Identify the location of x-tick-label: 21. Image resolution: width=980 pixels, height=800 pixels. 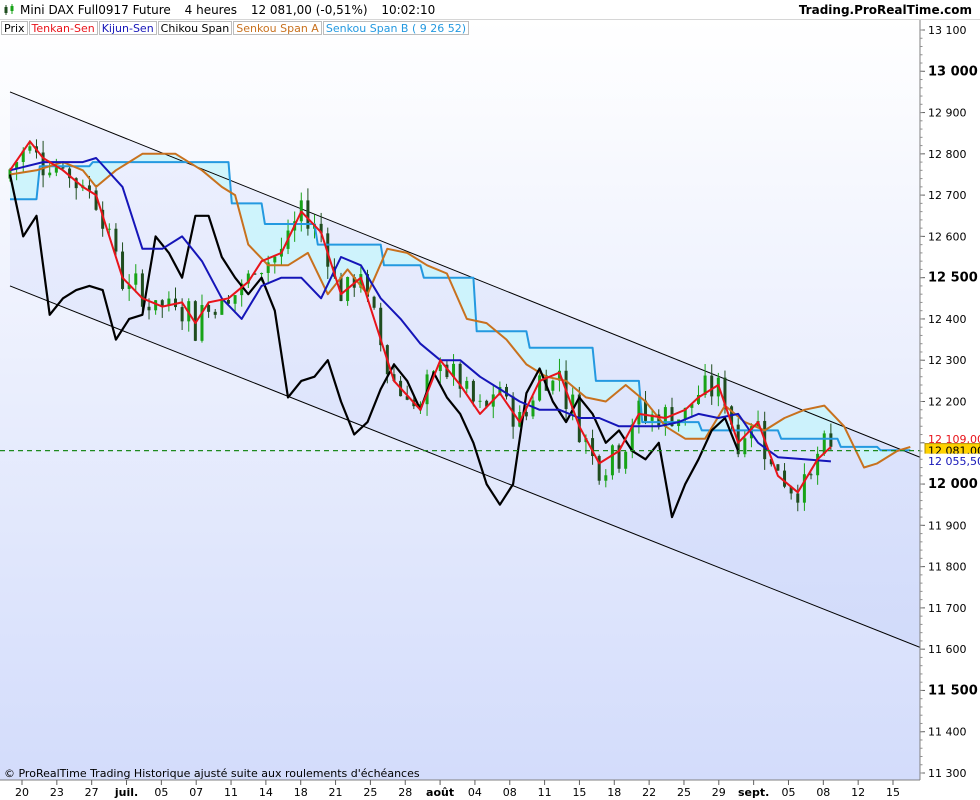
(336, 792).